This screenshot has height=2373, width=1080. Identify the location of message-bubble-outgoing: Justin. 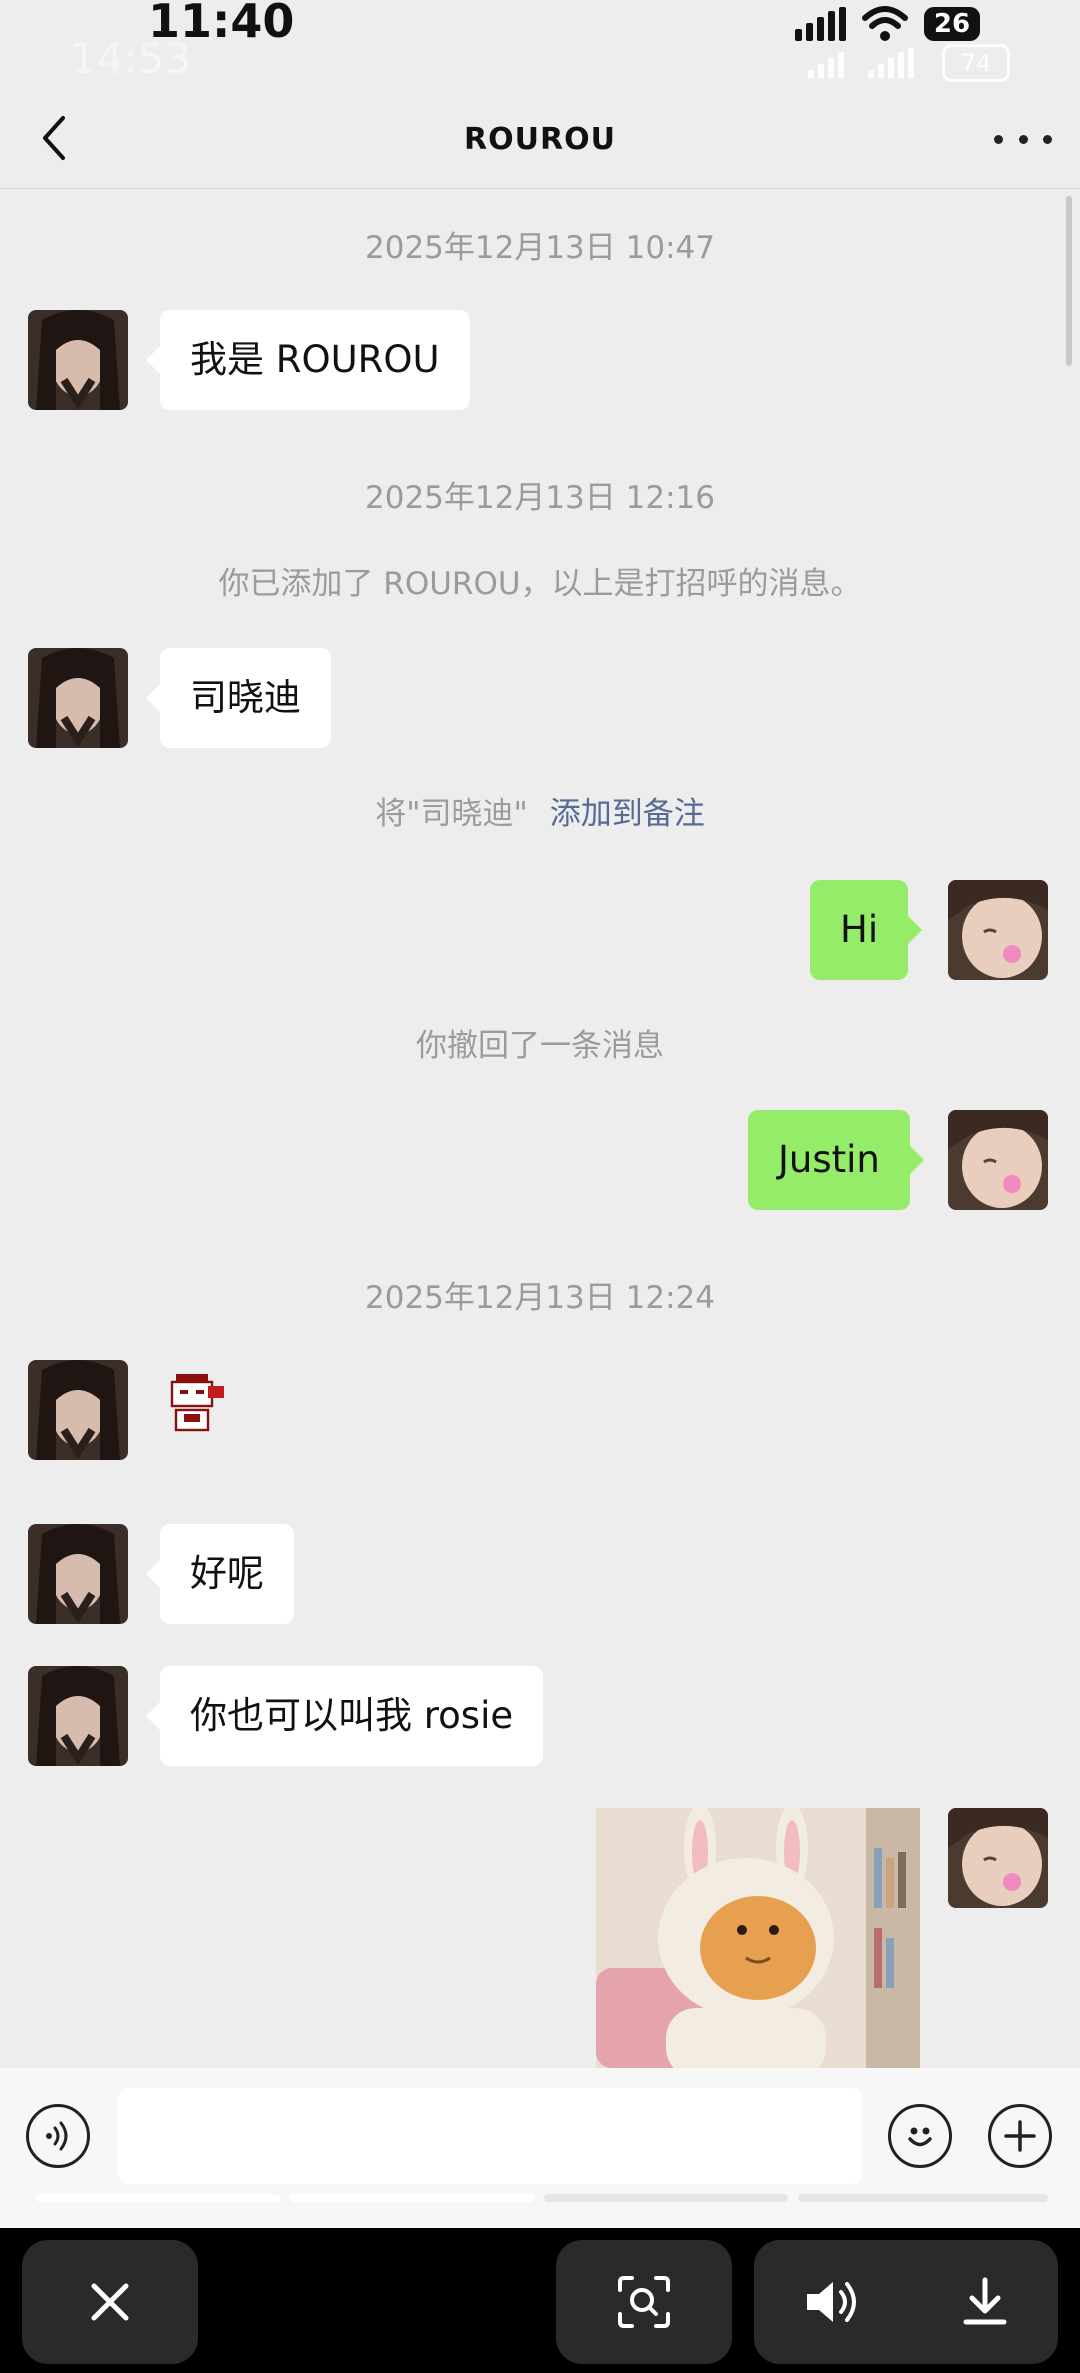
(836, 1160).